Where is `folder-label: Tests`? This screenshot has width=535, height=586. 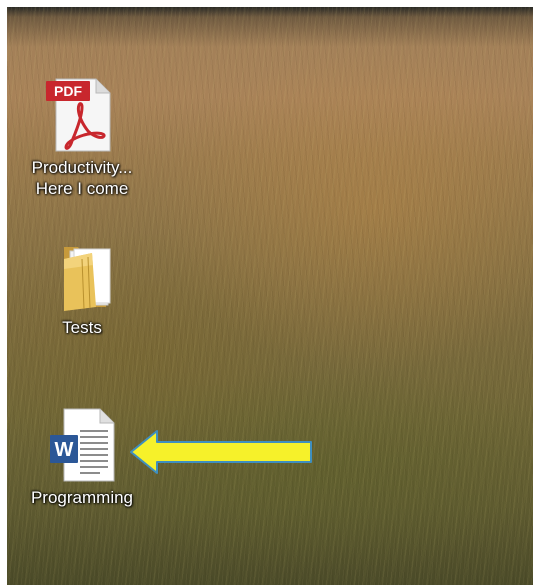 folder-label: Tests is located at coordinates (82, 327).